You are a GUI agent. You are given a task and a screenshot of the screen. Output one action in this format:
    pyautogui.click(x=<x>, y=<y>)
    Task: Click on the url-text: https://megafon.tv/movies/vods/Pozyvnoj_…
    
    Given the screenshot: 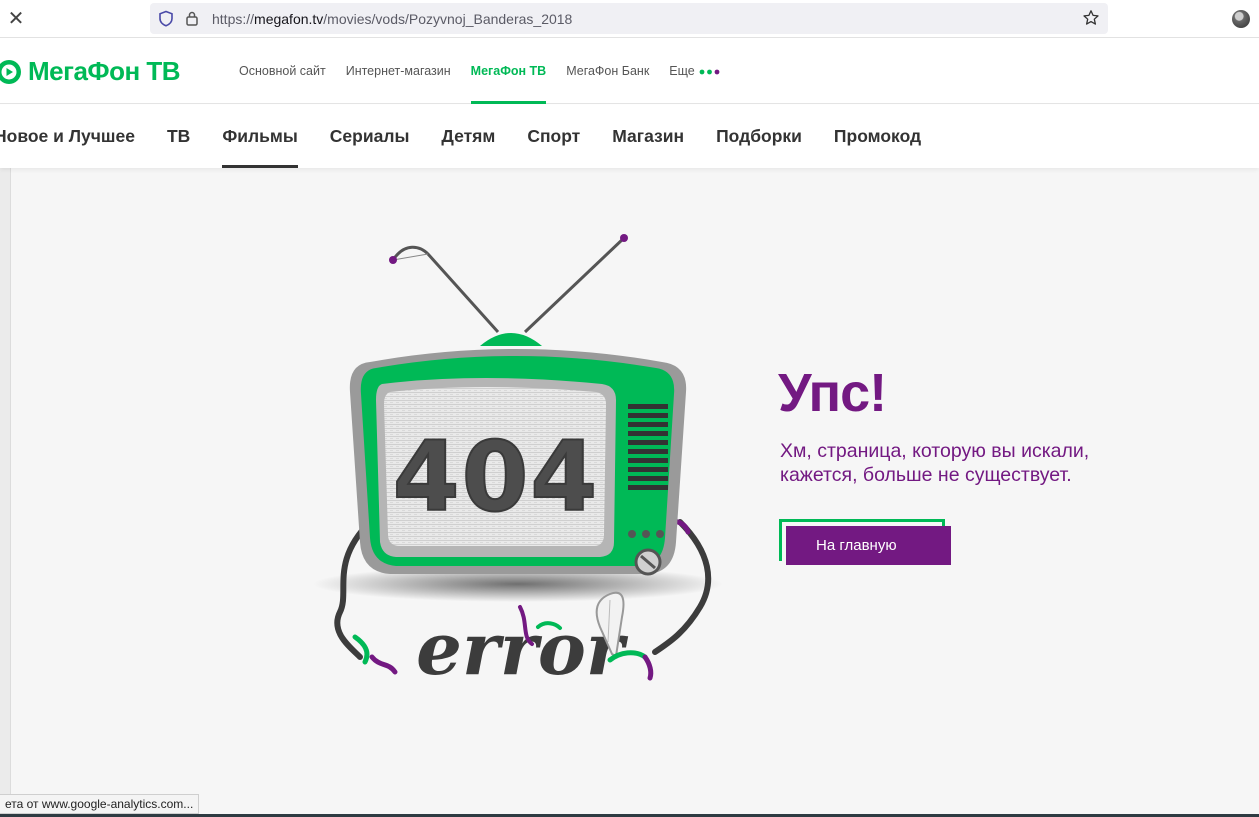 What is the action you would take?
    pyautogui.click(x=392, y=19)
    